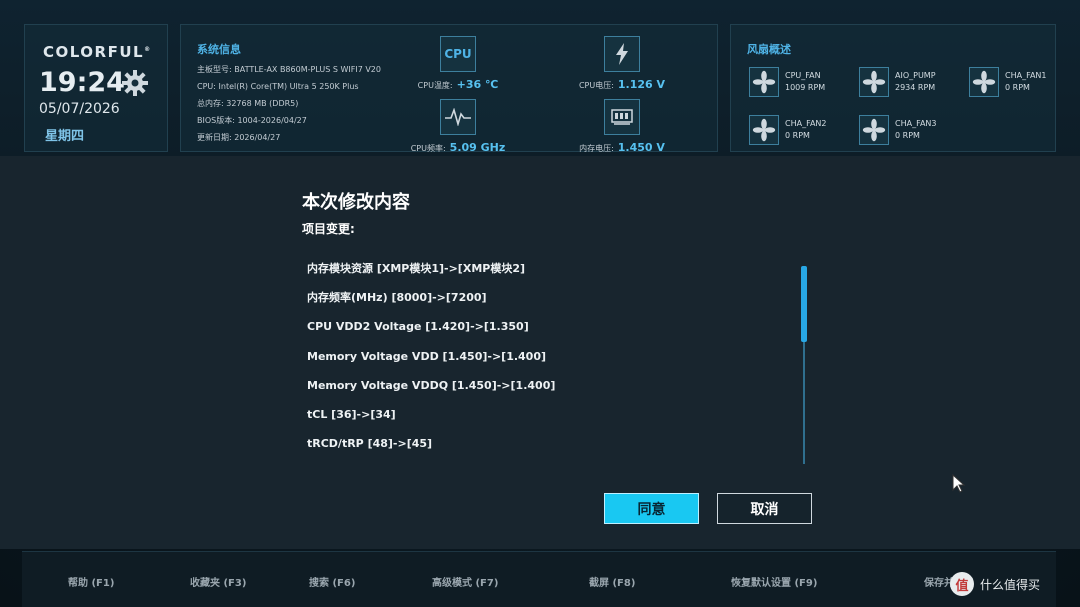 The image size is (1080, 607). Describe the element at coordinates (1010, 584) in the screenshot. I see `watermark-text: 什么值得买` at that location.